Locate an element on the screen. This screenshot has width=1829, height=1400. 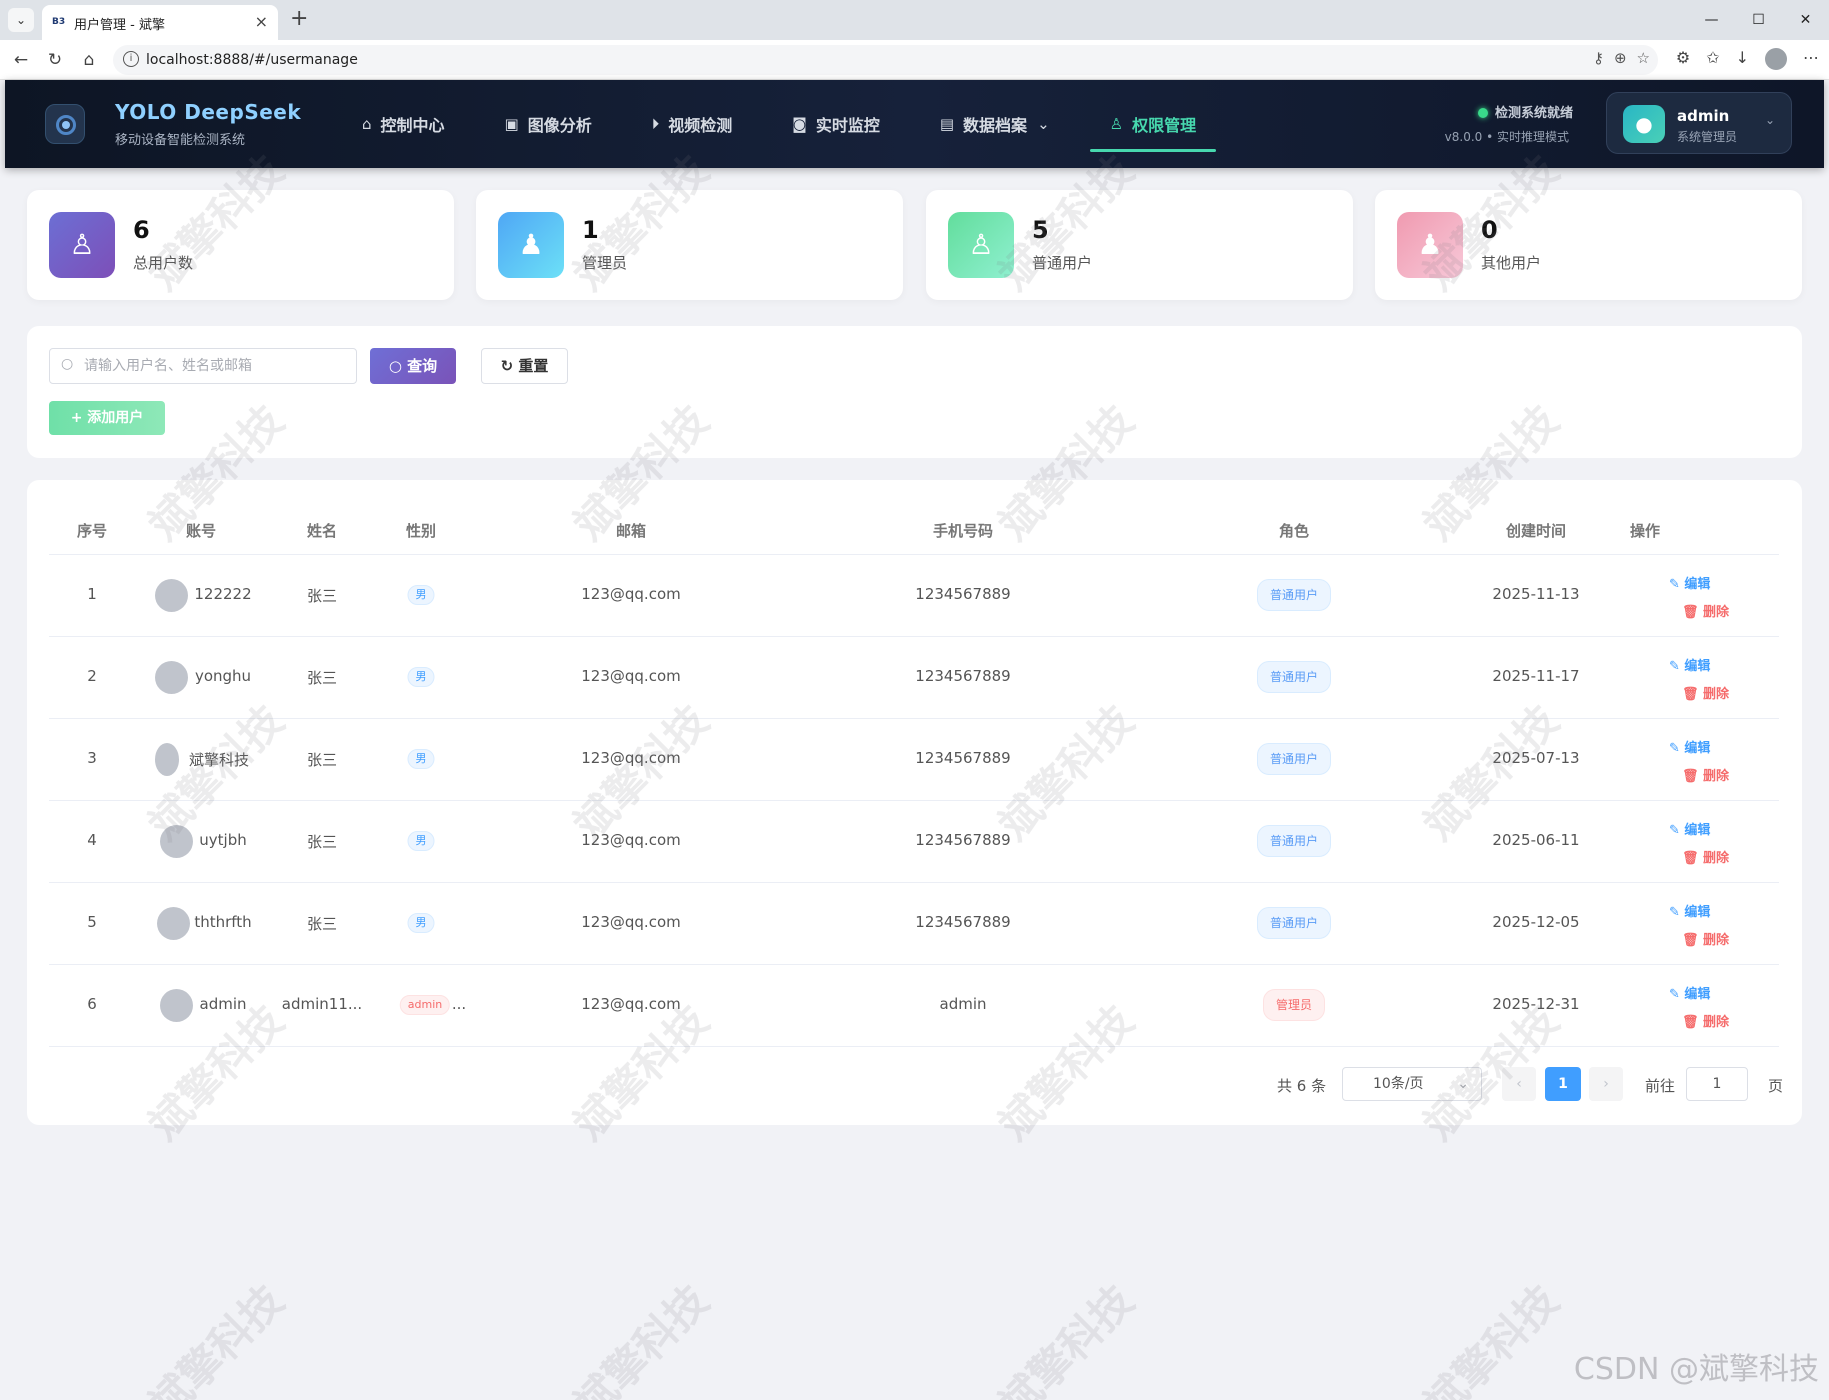
brand-subtitle: 移动设备智能检测系统 is located at coordinates (180, 140).